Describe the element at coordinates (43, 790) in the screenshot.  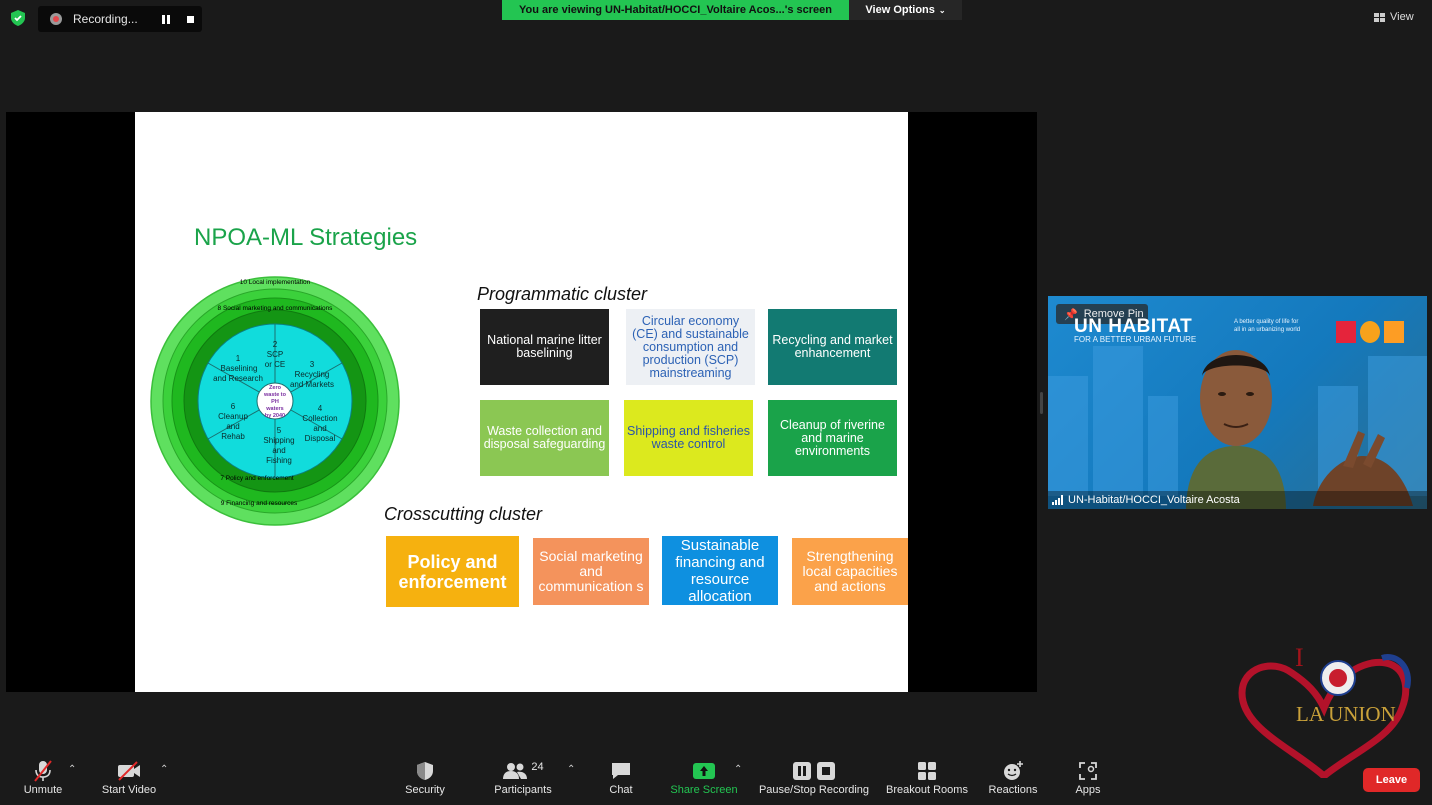
I see `unmute-label: Unmute` at that location.